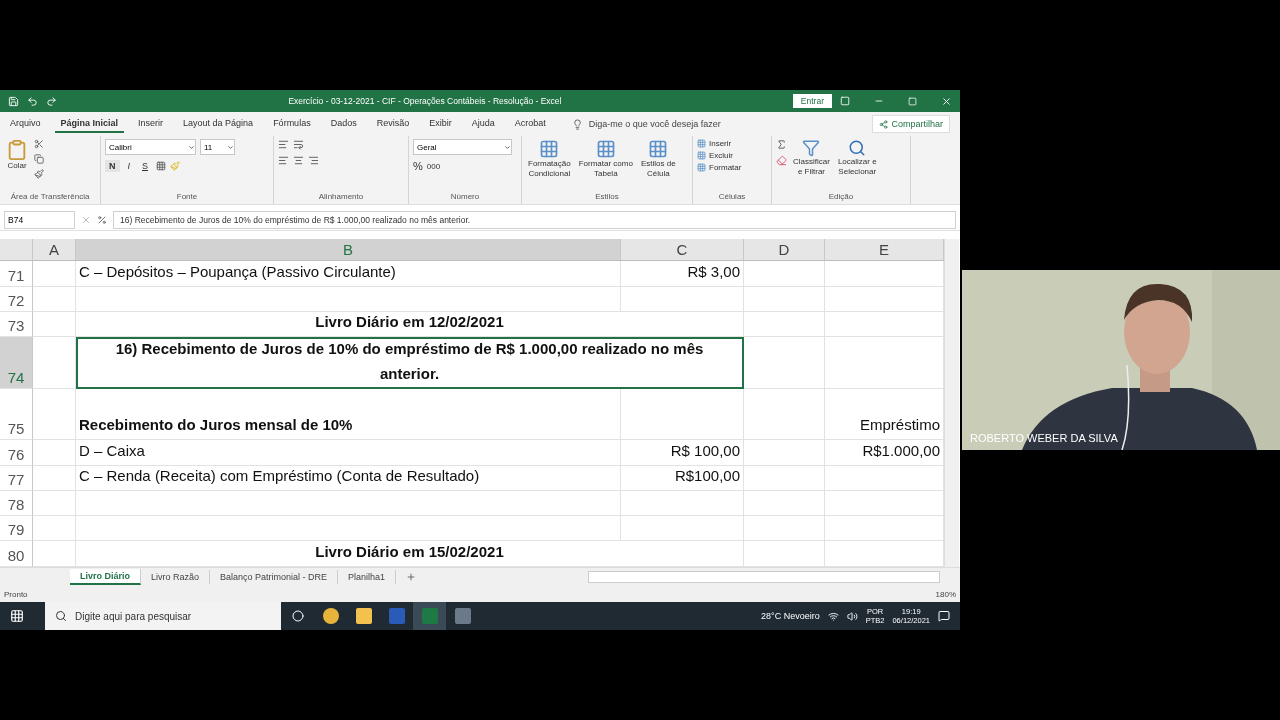 The width and height of the screenshot is (1280, 720). I want to click on table-cell: C – Renda (Receita) com Empréstimo (Conta de Resultado), so click(348, 478).